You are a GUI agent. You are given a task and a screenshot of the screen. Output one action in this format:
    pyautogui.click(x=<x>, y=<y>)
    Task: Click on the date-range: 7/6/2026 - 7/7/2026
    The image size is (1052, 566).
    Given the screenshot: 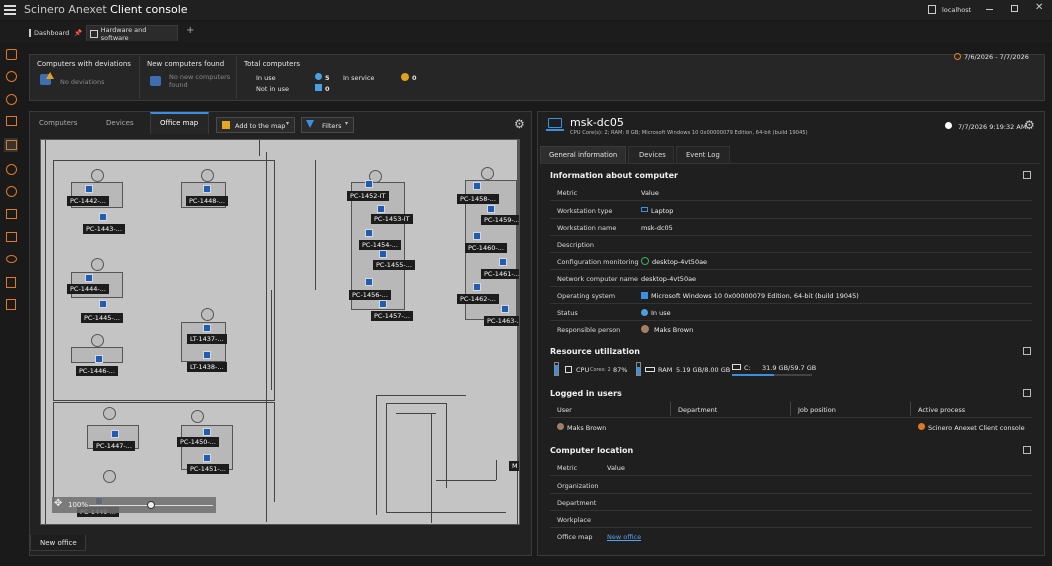 What is the action you would take?
    pyautogui.click(x=996, y=57)
    